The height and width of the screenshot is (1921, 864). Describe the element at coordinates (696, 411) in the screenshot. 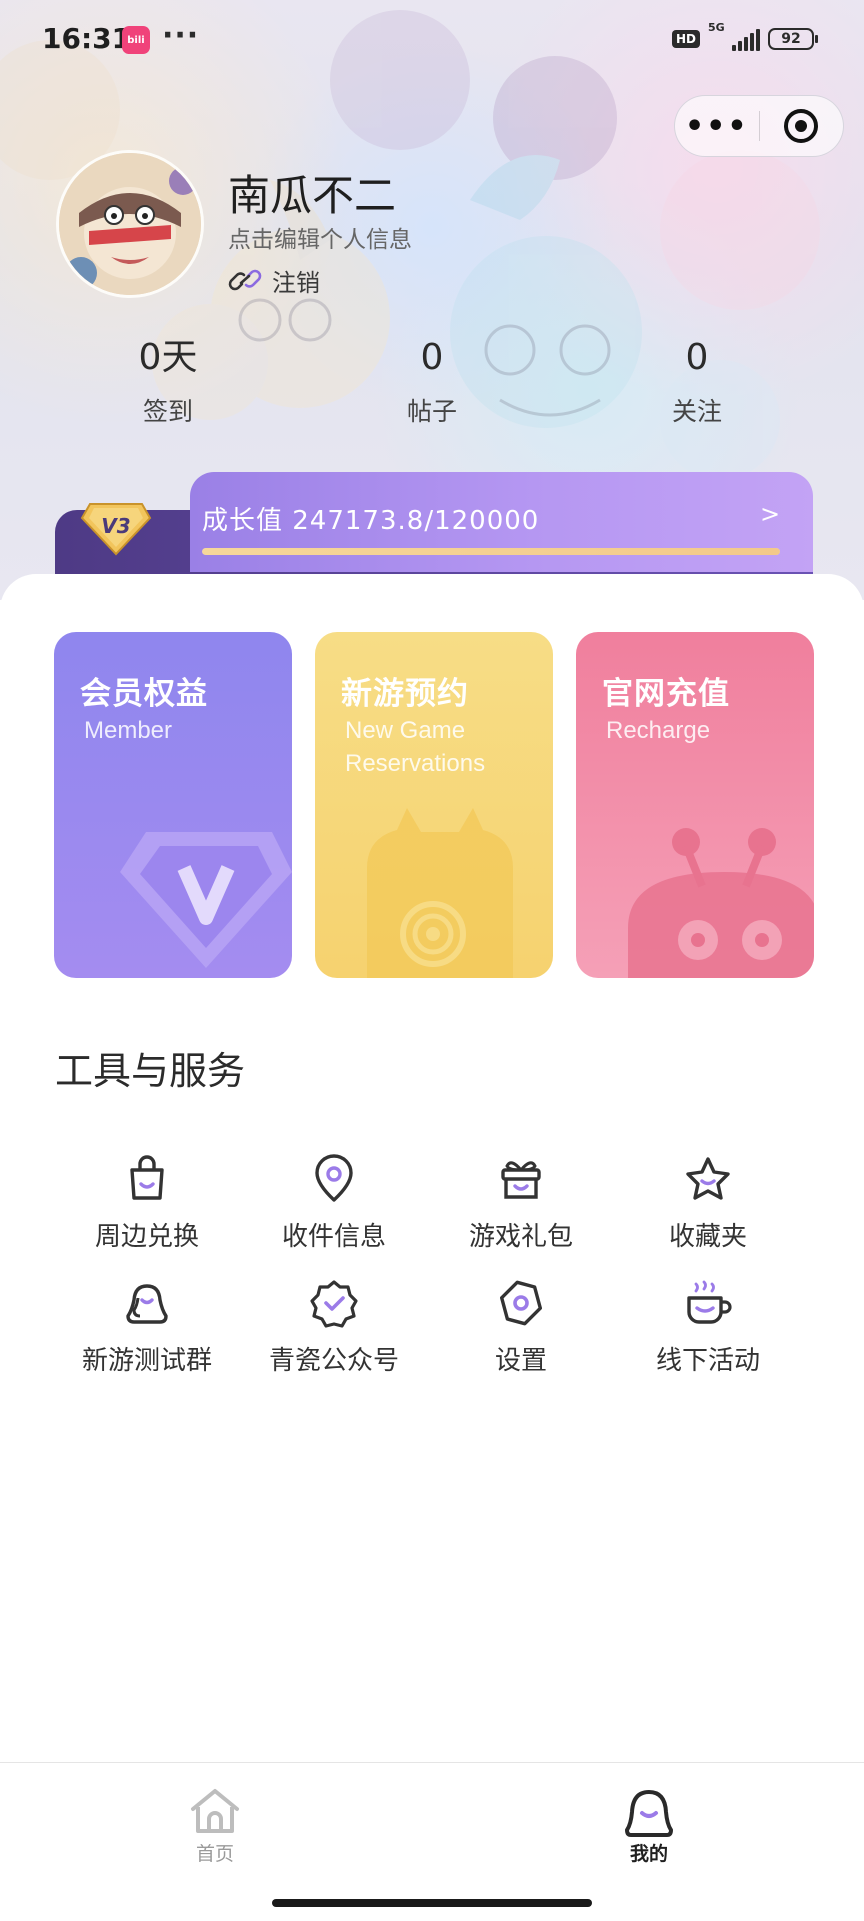

I see `stat-following-label: 关注` at that location.